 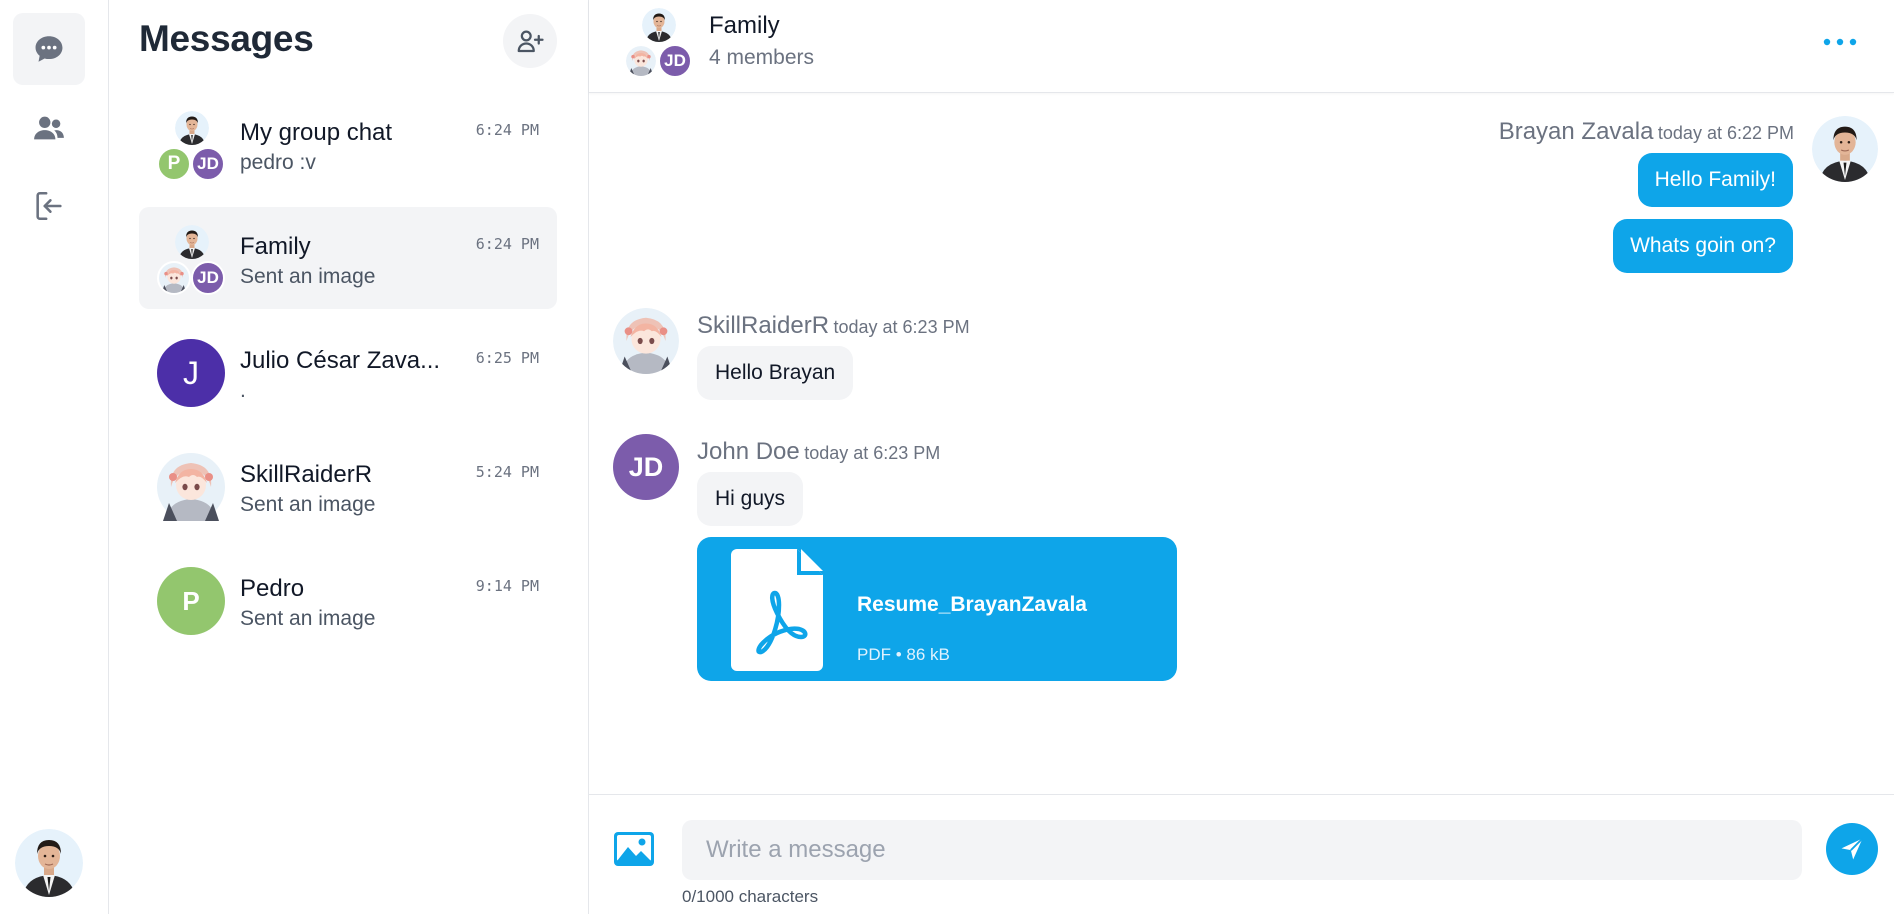 I want to click on nav-logout-button, so click(x=49, y=206).